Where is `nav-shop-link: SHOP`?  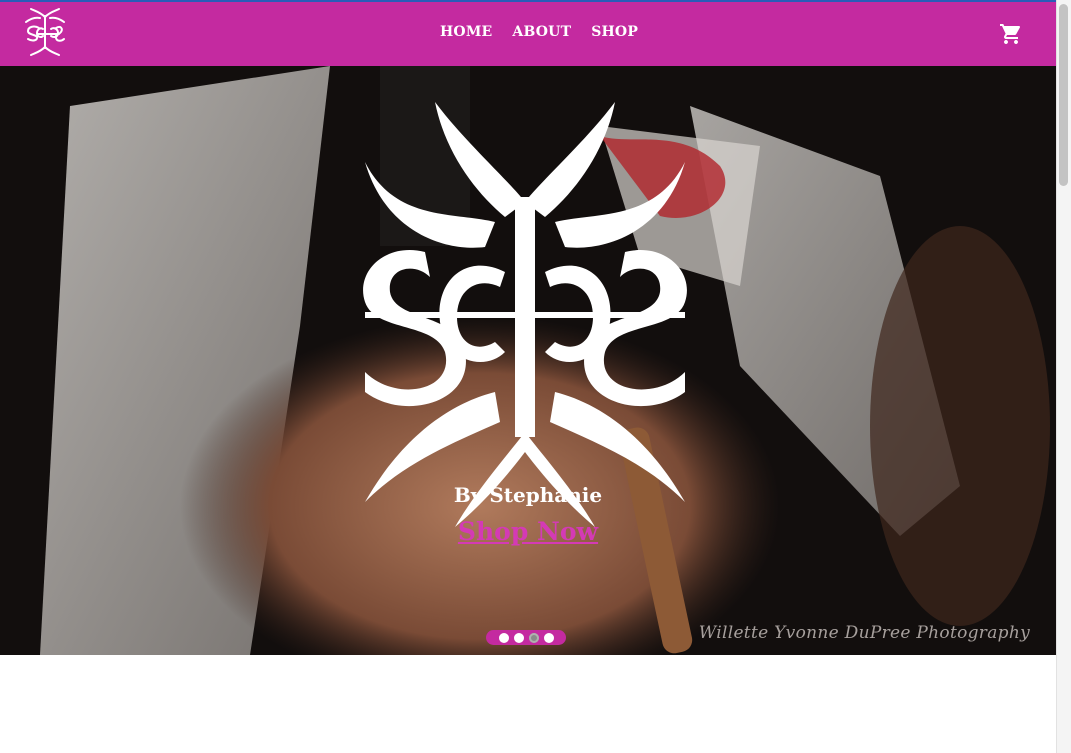
nav-shop-link: SHOP is located at coordinates (614, 32).